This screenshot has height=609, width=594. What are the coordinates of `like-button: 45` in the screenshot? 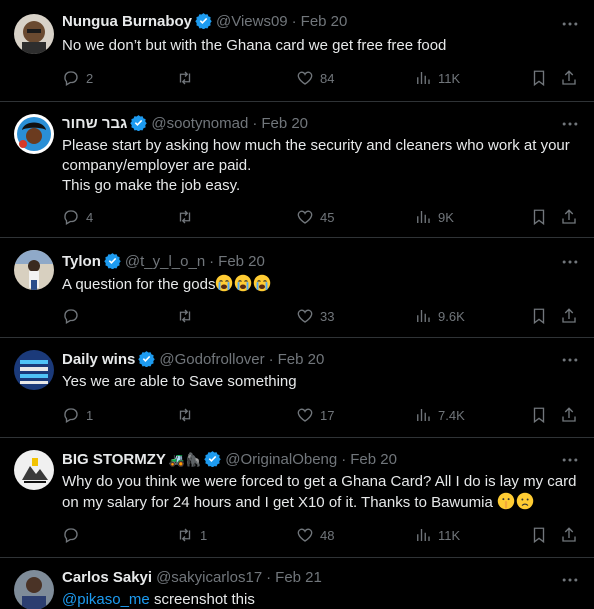 It's located at (315, 217).